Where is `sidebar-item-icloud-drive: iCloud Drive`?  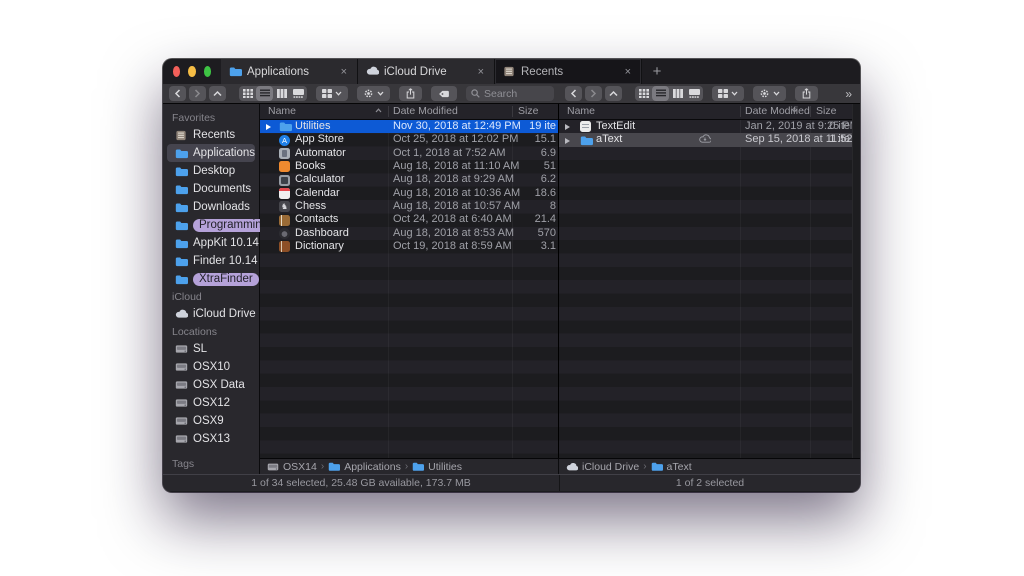
sidebar-item-icloud-drive: iCloud Drive is located at coordinates (211, 314).